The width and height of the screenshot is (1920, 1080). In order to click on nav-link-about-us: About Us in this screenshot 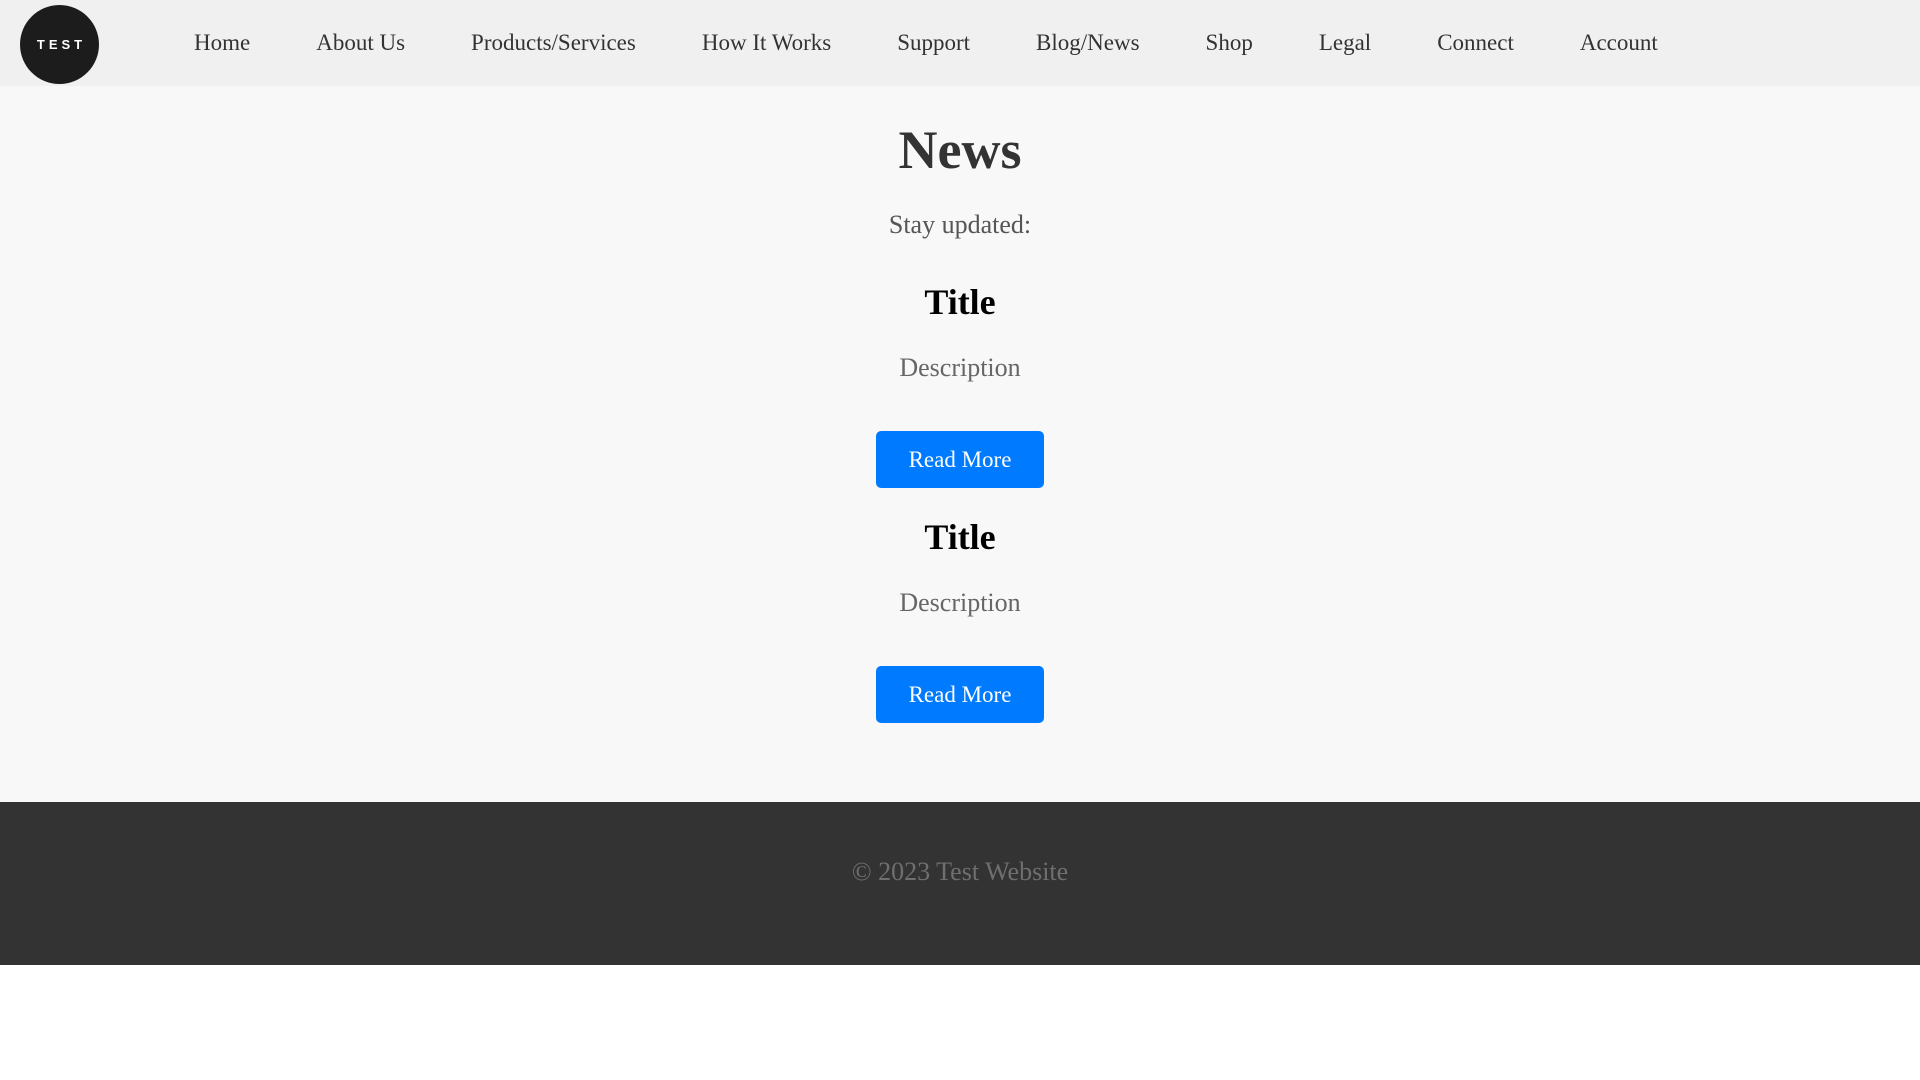, I will do `click(360, 42)`.